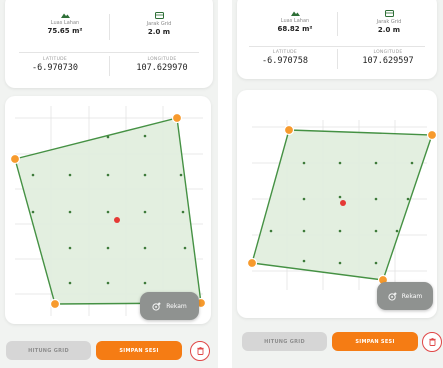  I want to click on longitude-block: LONGITUDE 107.629597, so click(388, 58).